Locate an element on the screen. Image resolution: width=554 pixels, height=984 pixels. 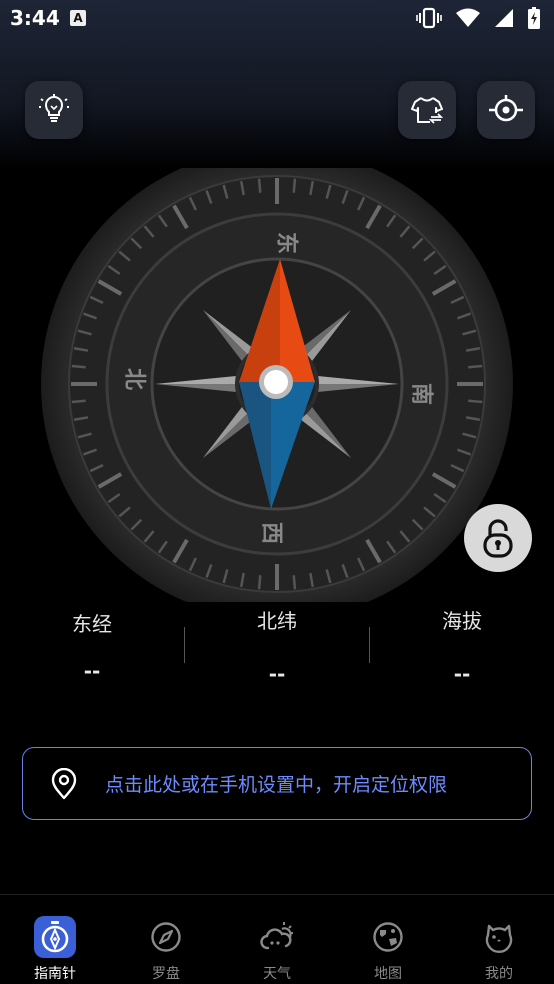
tab-label: 天气 is located at coordinates (277, 974).